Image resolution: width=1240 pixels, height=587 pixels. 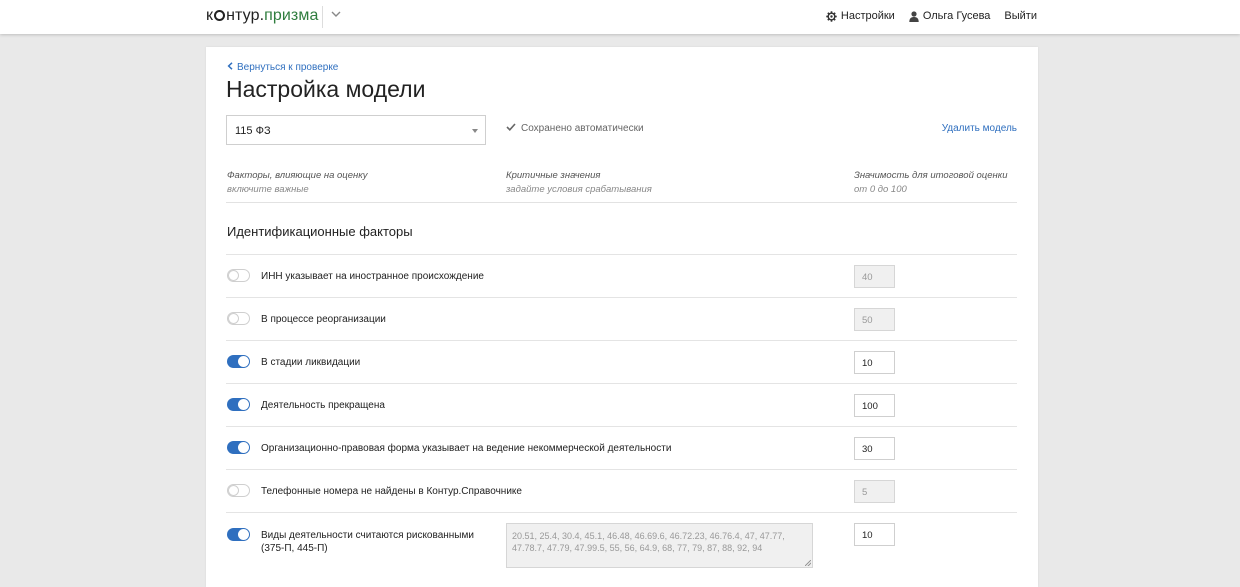 I want to click on weight-input: 40, so click(x=874, y=276).